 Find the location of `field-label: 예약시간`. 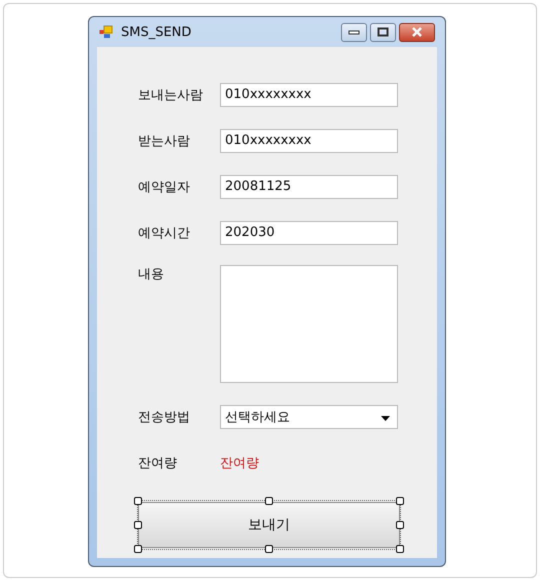

field-label: 예약시간 is located at coordinates (164, 233).